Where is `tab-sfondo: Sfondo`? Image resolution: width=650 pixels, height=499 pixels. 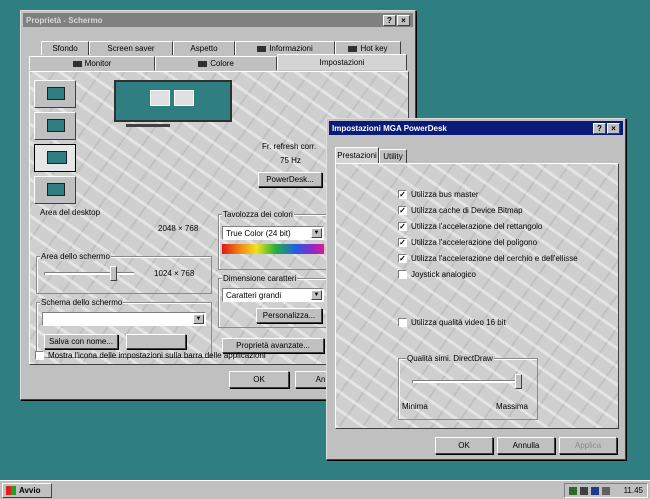
tab-sfondo: Sfondo is located at coordinates (65, 48).